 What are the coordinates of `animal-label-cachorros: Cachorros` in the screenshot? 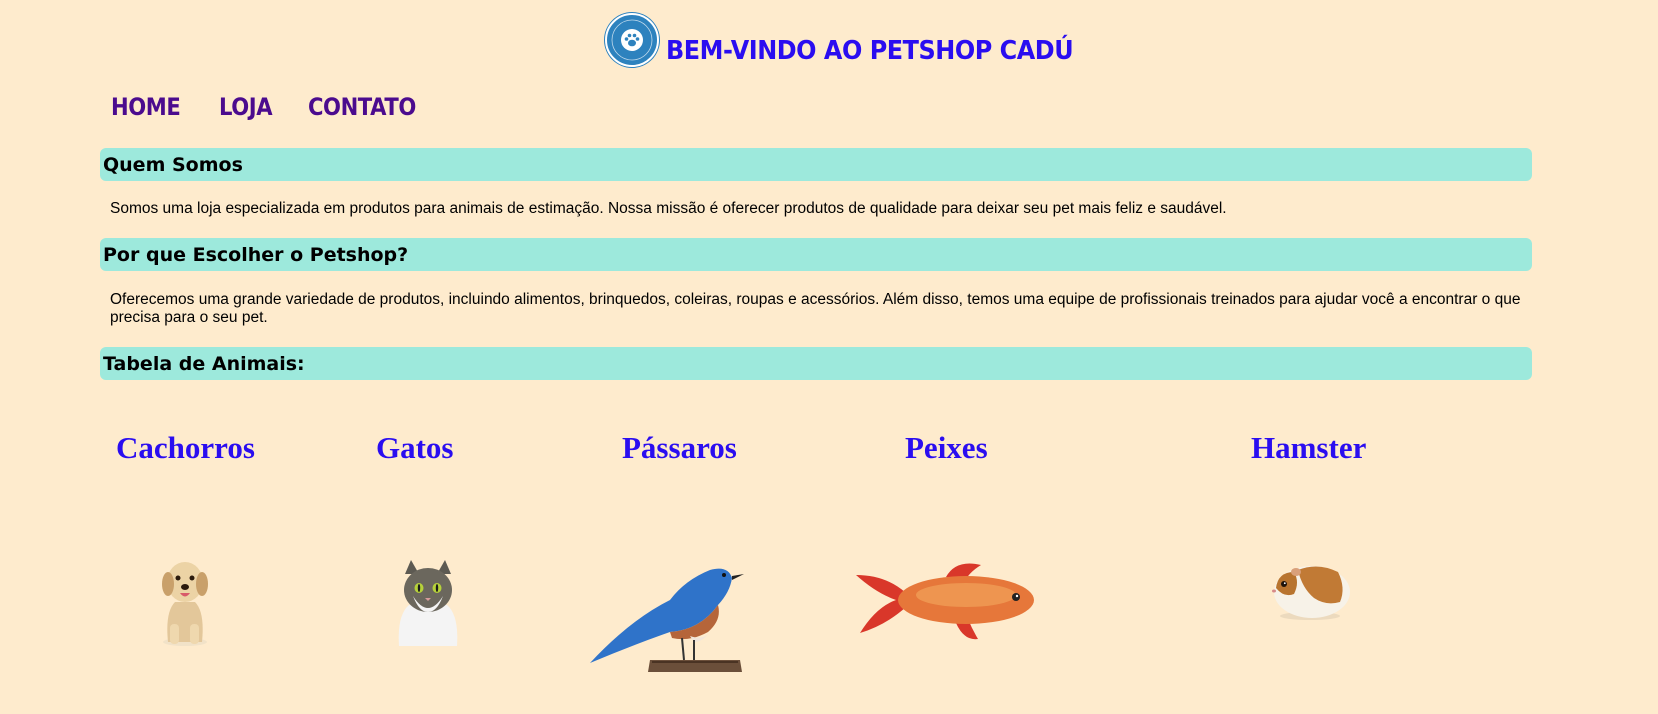 It's located at (185, 447).